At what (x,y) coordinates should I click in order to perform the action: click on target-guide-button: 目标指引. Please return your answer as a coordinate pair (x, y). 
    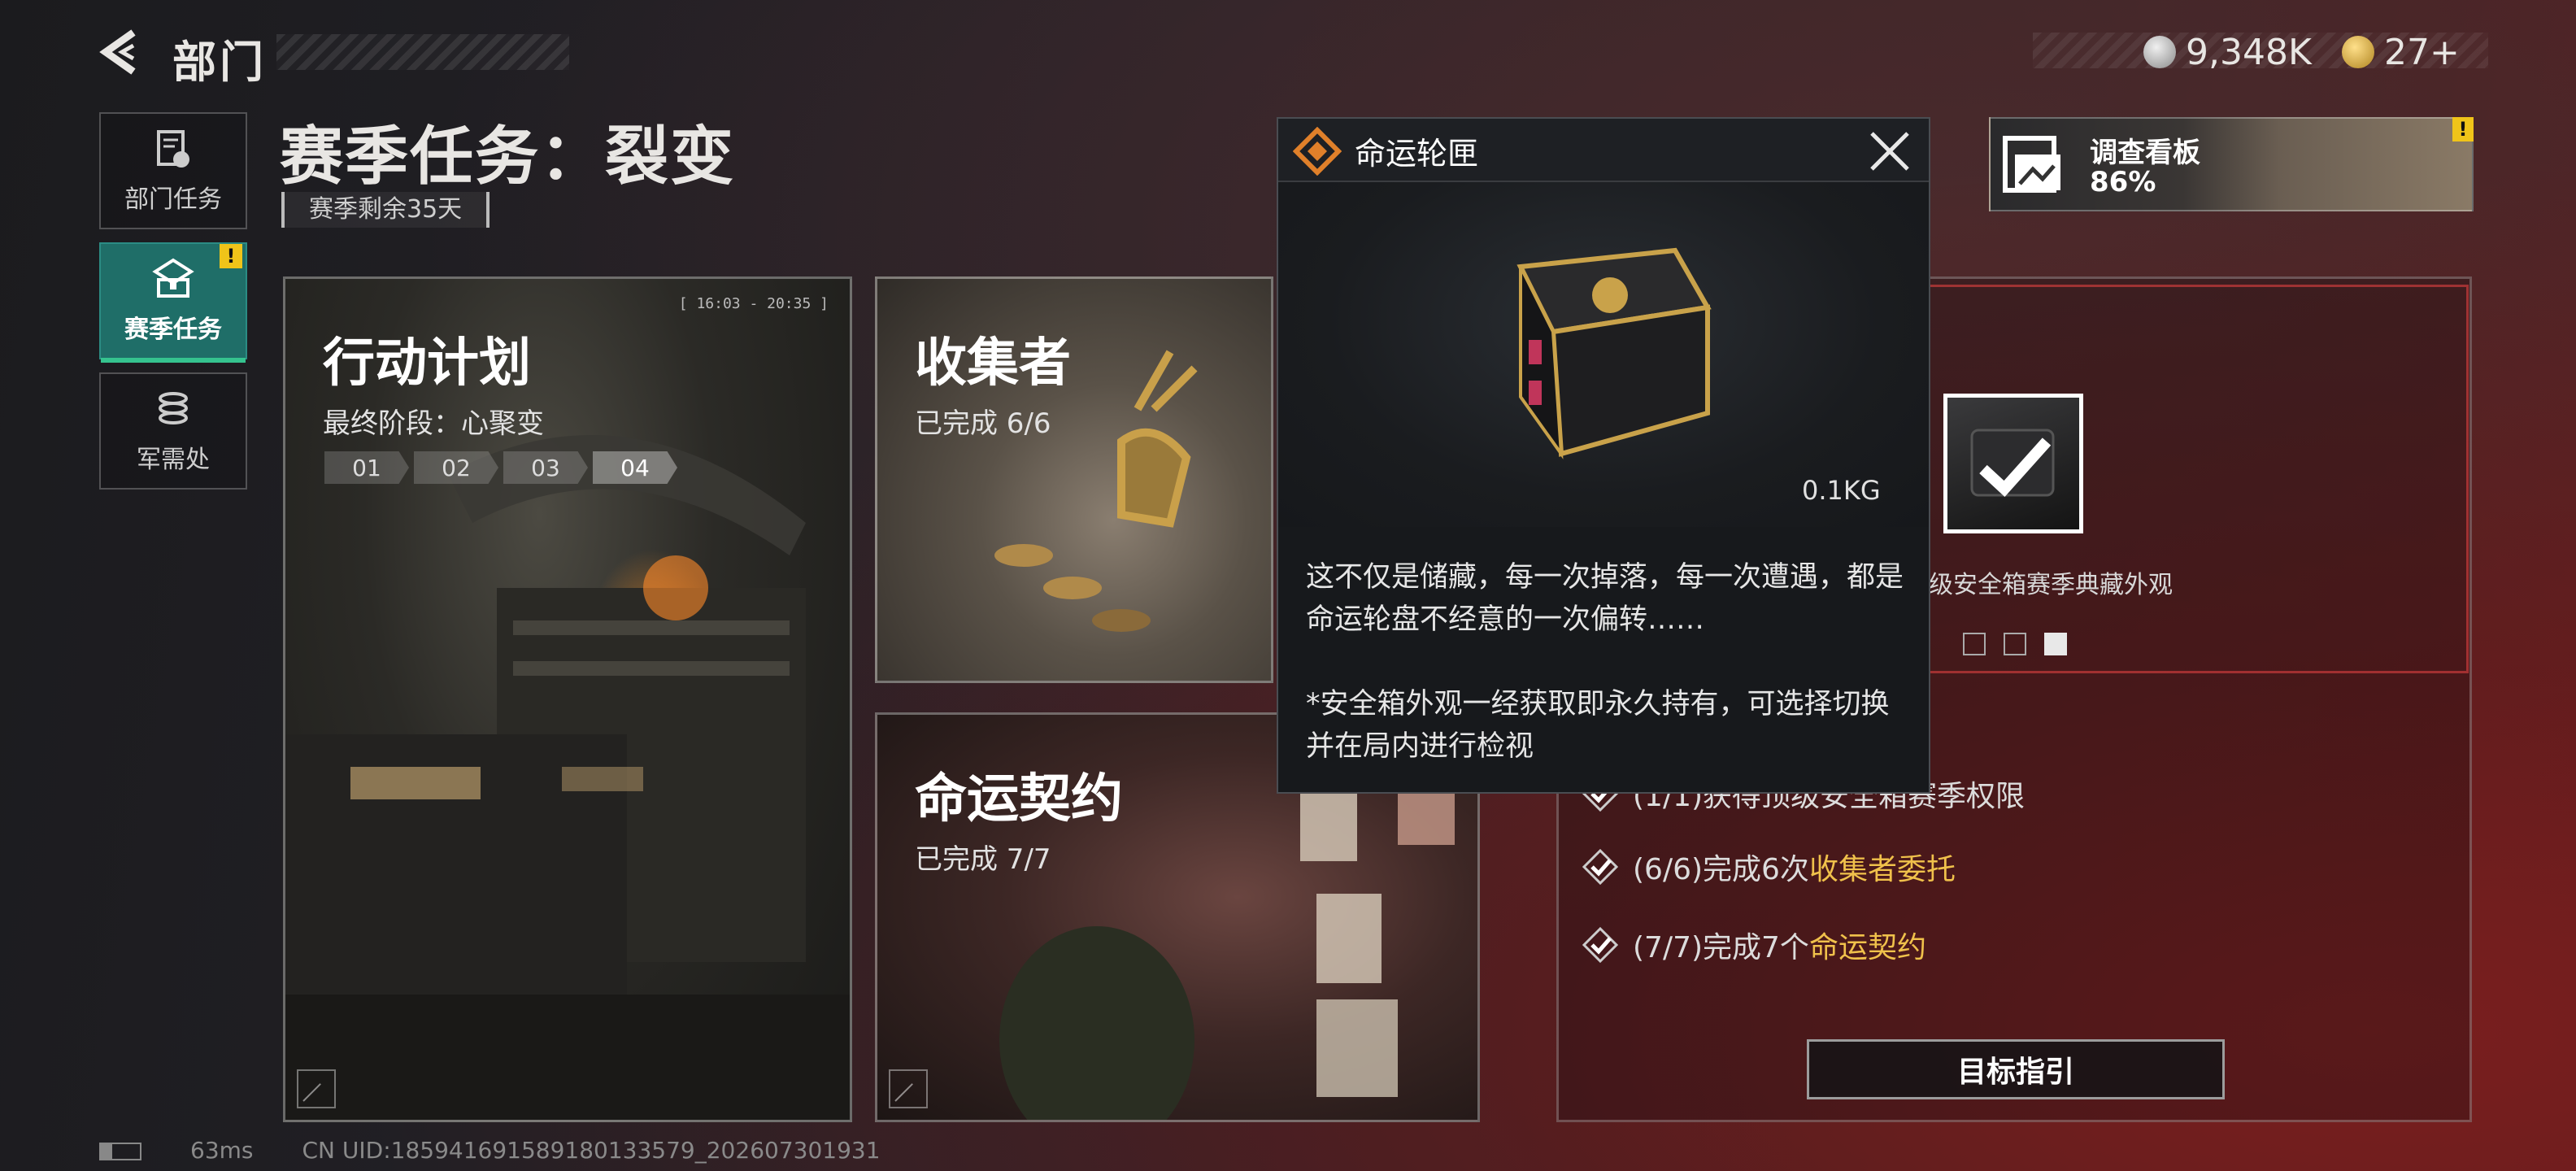
    Looking at the image, I should click on (2016, 1069).